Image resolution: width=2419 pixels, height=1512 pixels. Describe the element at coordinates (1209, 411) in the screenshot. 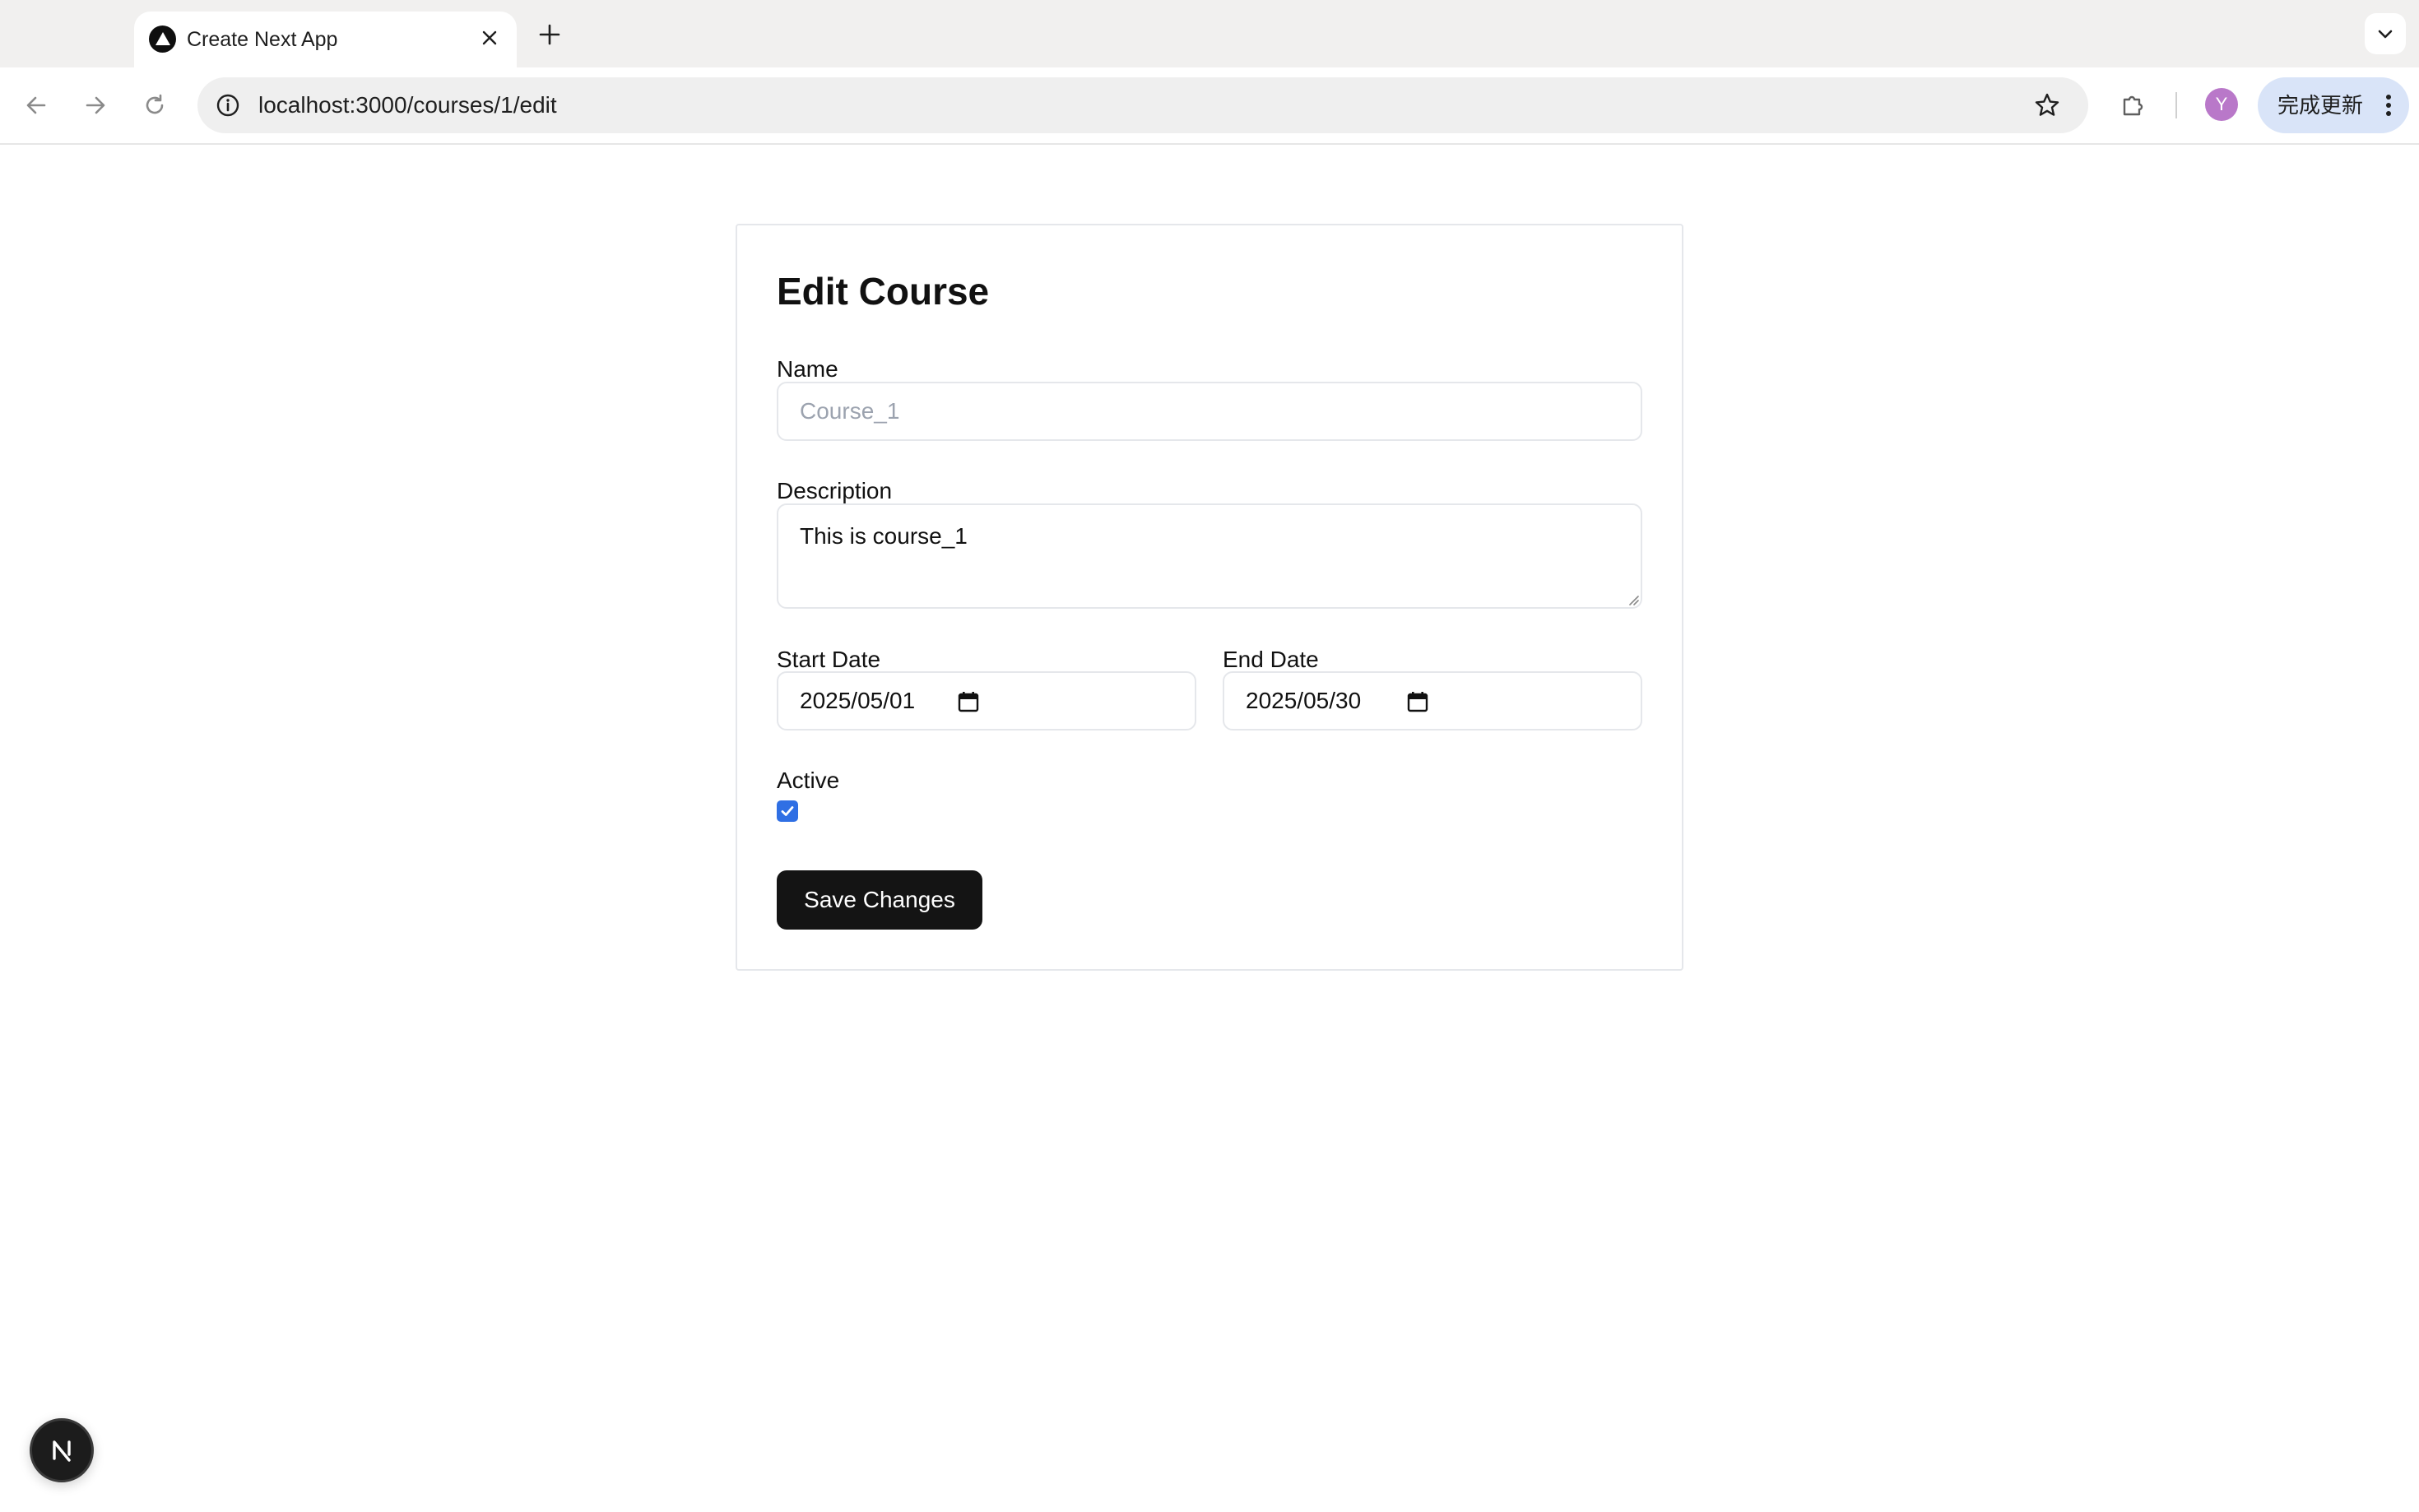

I see `name-input` at that location.